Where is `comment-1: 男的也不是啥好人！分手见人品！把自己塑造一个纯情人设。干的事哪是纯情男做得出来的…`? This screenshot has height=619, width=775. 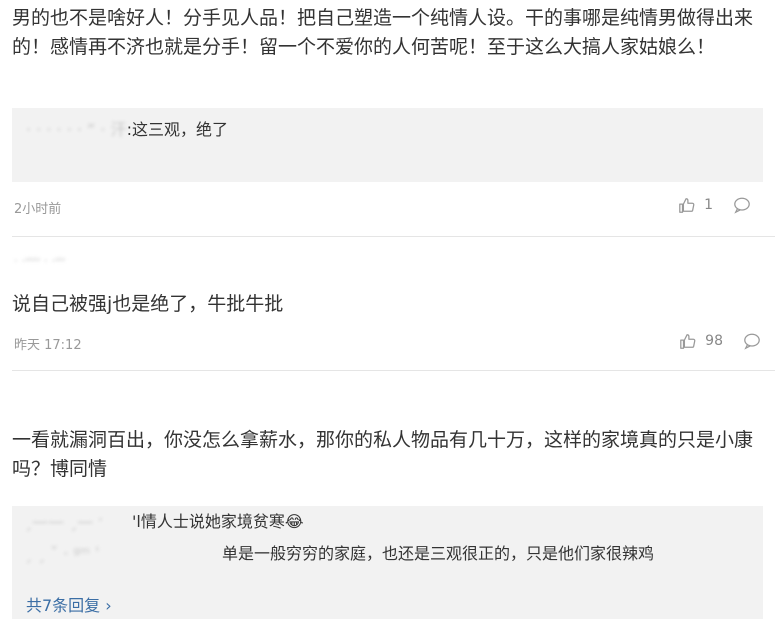 comment-1: 男的也不是啥好人！分手见人品！把自己塑造一个纯情人设。干的事哪是纯情男做得出来的… is located at coordinates (387, 33).